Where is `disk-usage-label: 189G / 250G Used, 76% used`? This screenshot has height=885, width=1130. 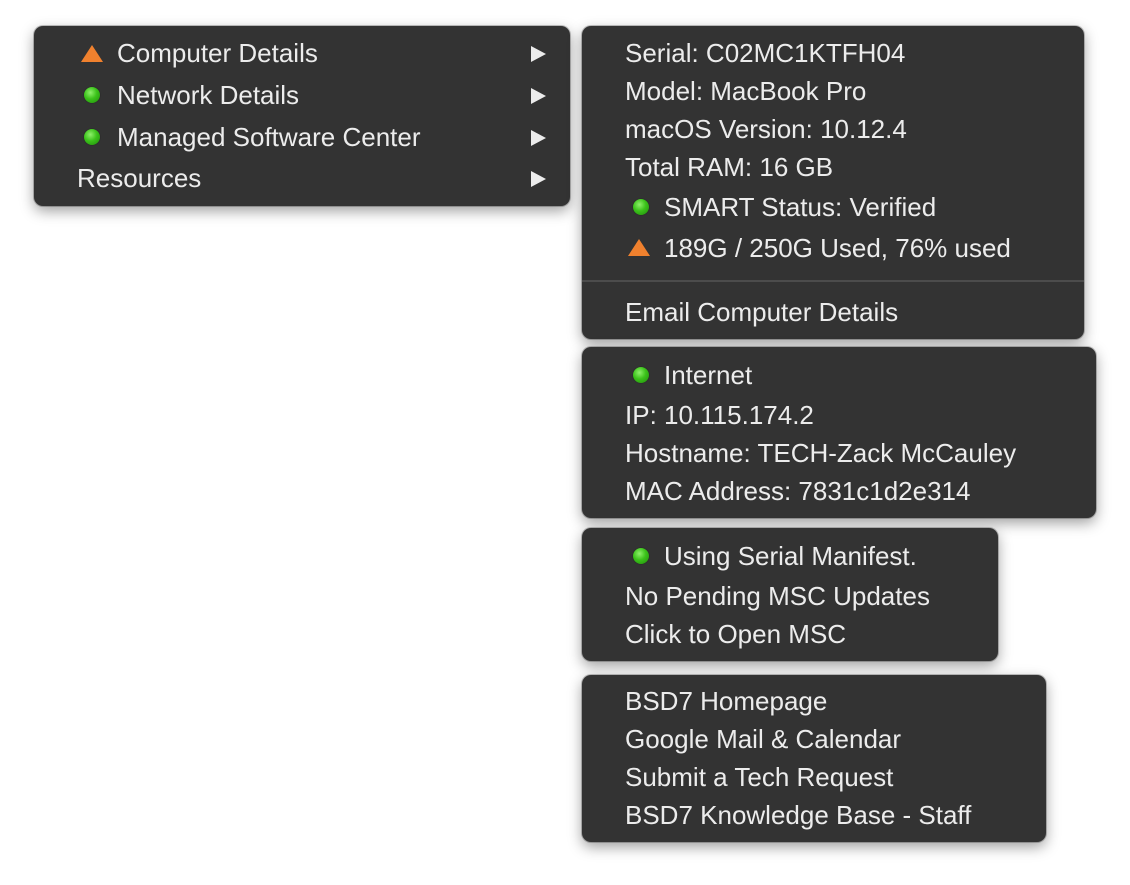
disk-usage-label: 189G / 250G Used, 76% used is located at coordinates (837, 248).